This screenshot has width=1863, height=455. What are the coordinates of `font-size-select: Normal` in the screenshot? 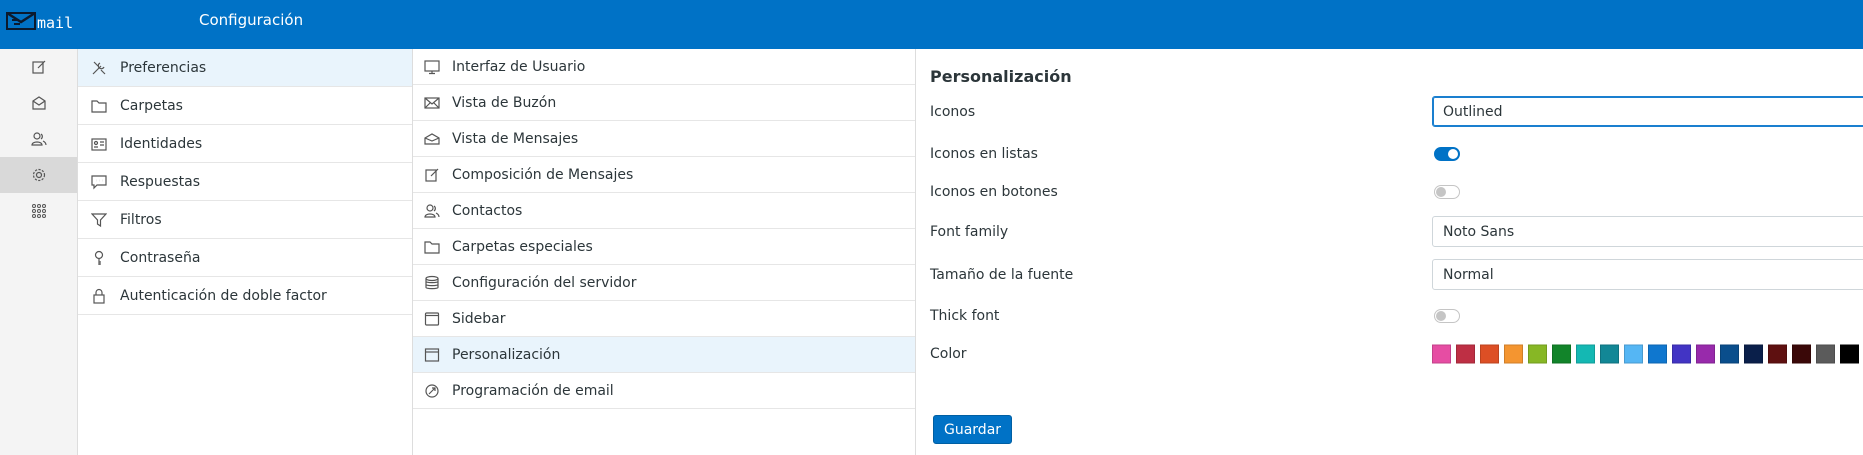 It's located at (1647, 274).